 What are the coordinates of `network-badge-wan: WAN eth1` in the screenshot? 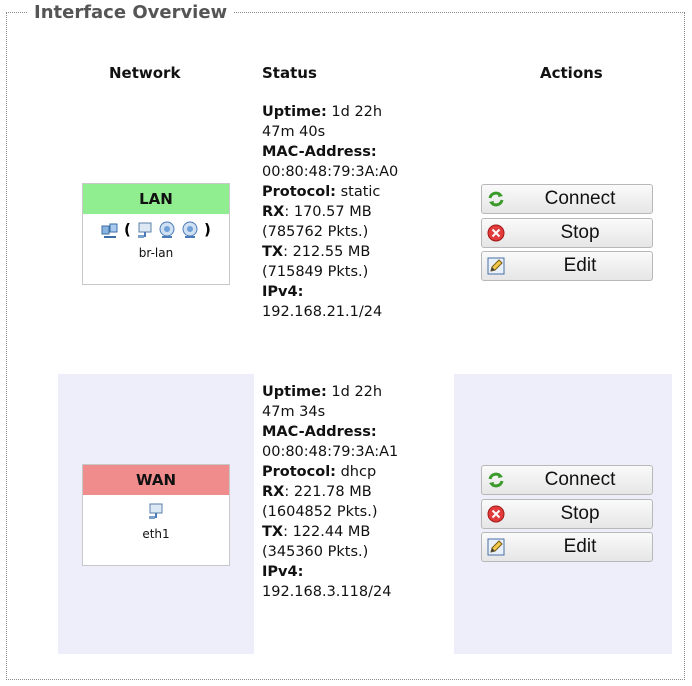 It's located at (156, 515).